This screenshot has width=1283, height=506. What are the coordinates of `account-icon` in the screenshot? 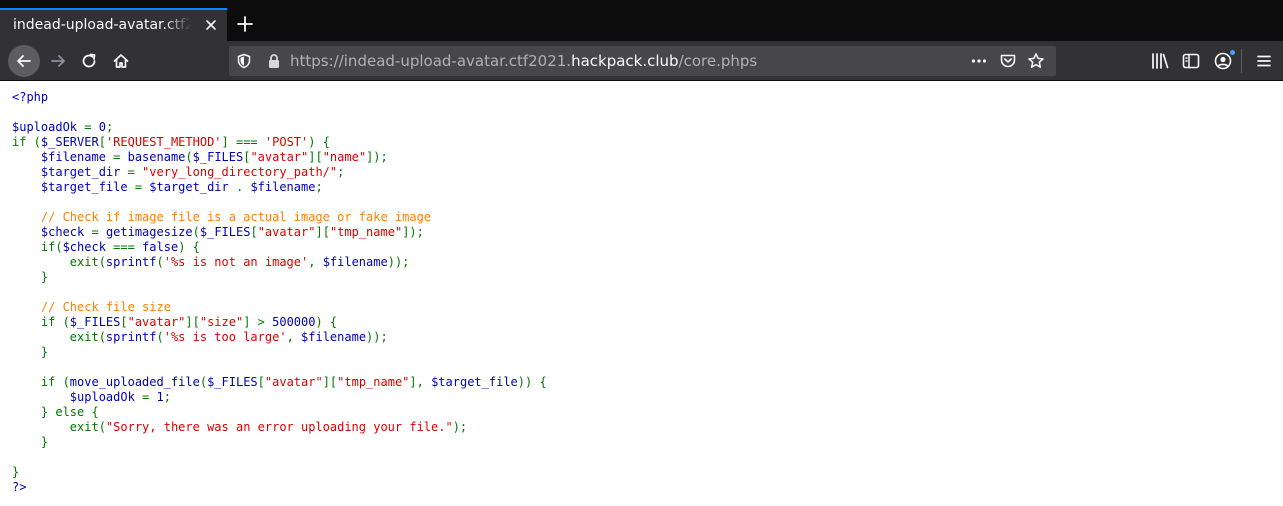 It's located at (1224, 60).